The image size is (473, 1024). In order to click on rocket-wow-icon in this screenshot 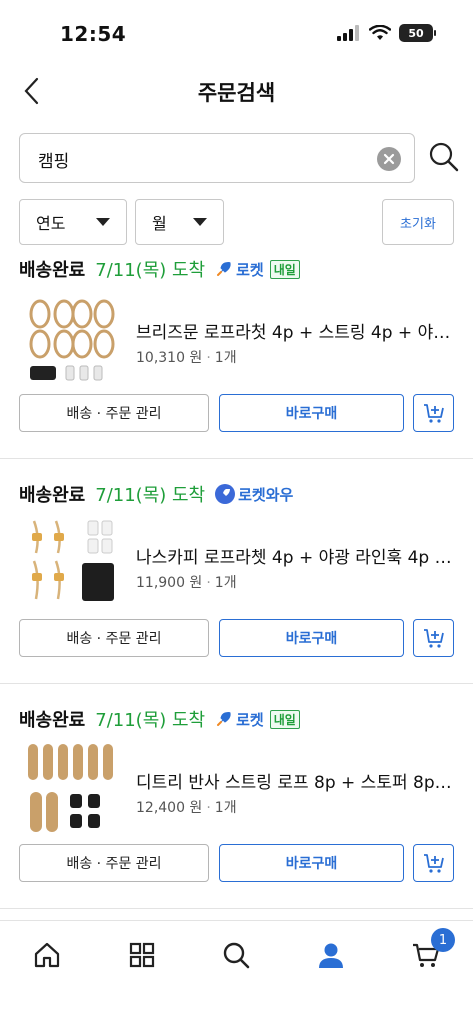, I will do `click(225, 494)`.